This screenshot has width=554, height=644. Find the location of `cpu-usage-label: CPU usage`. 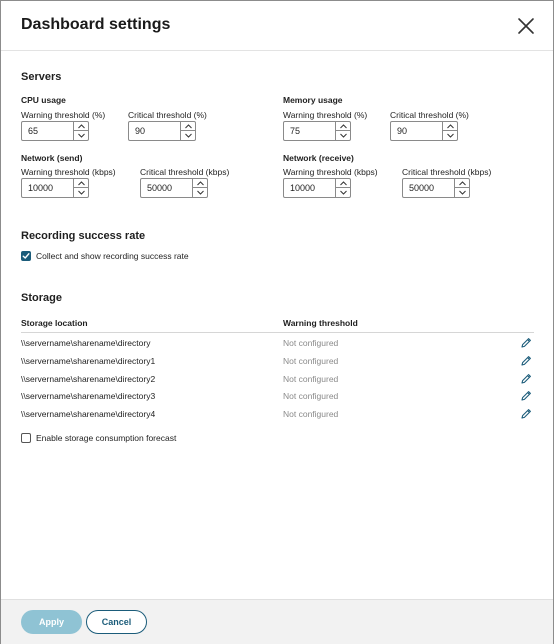

cpu-usage-label: CPU usage is located at coordinates (43, 100).